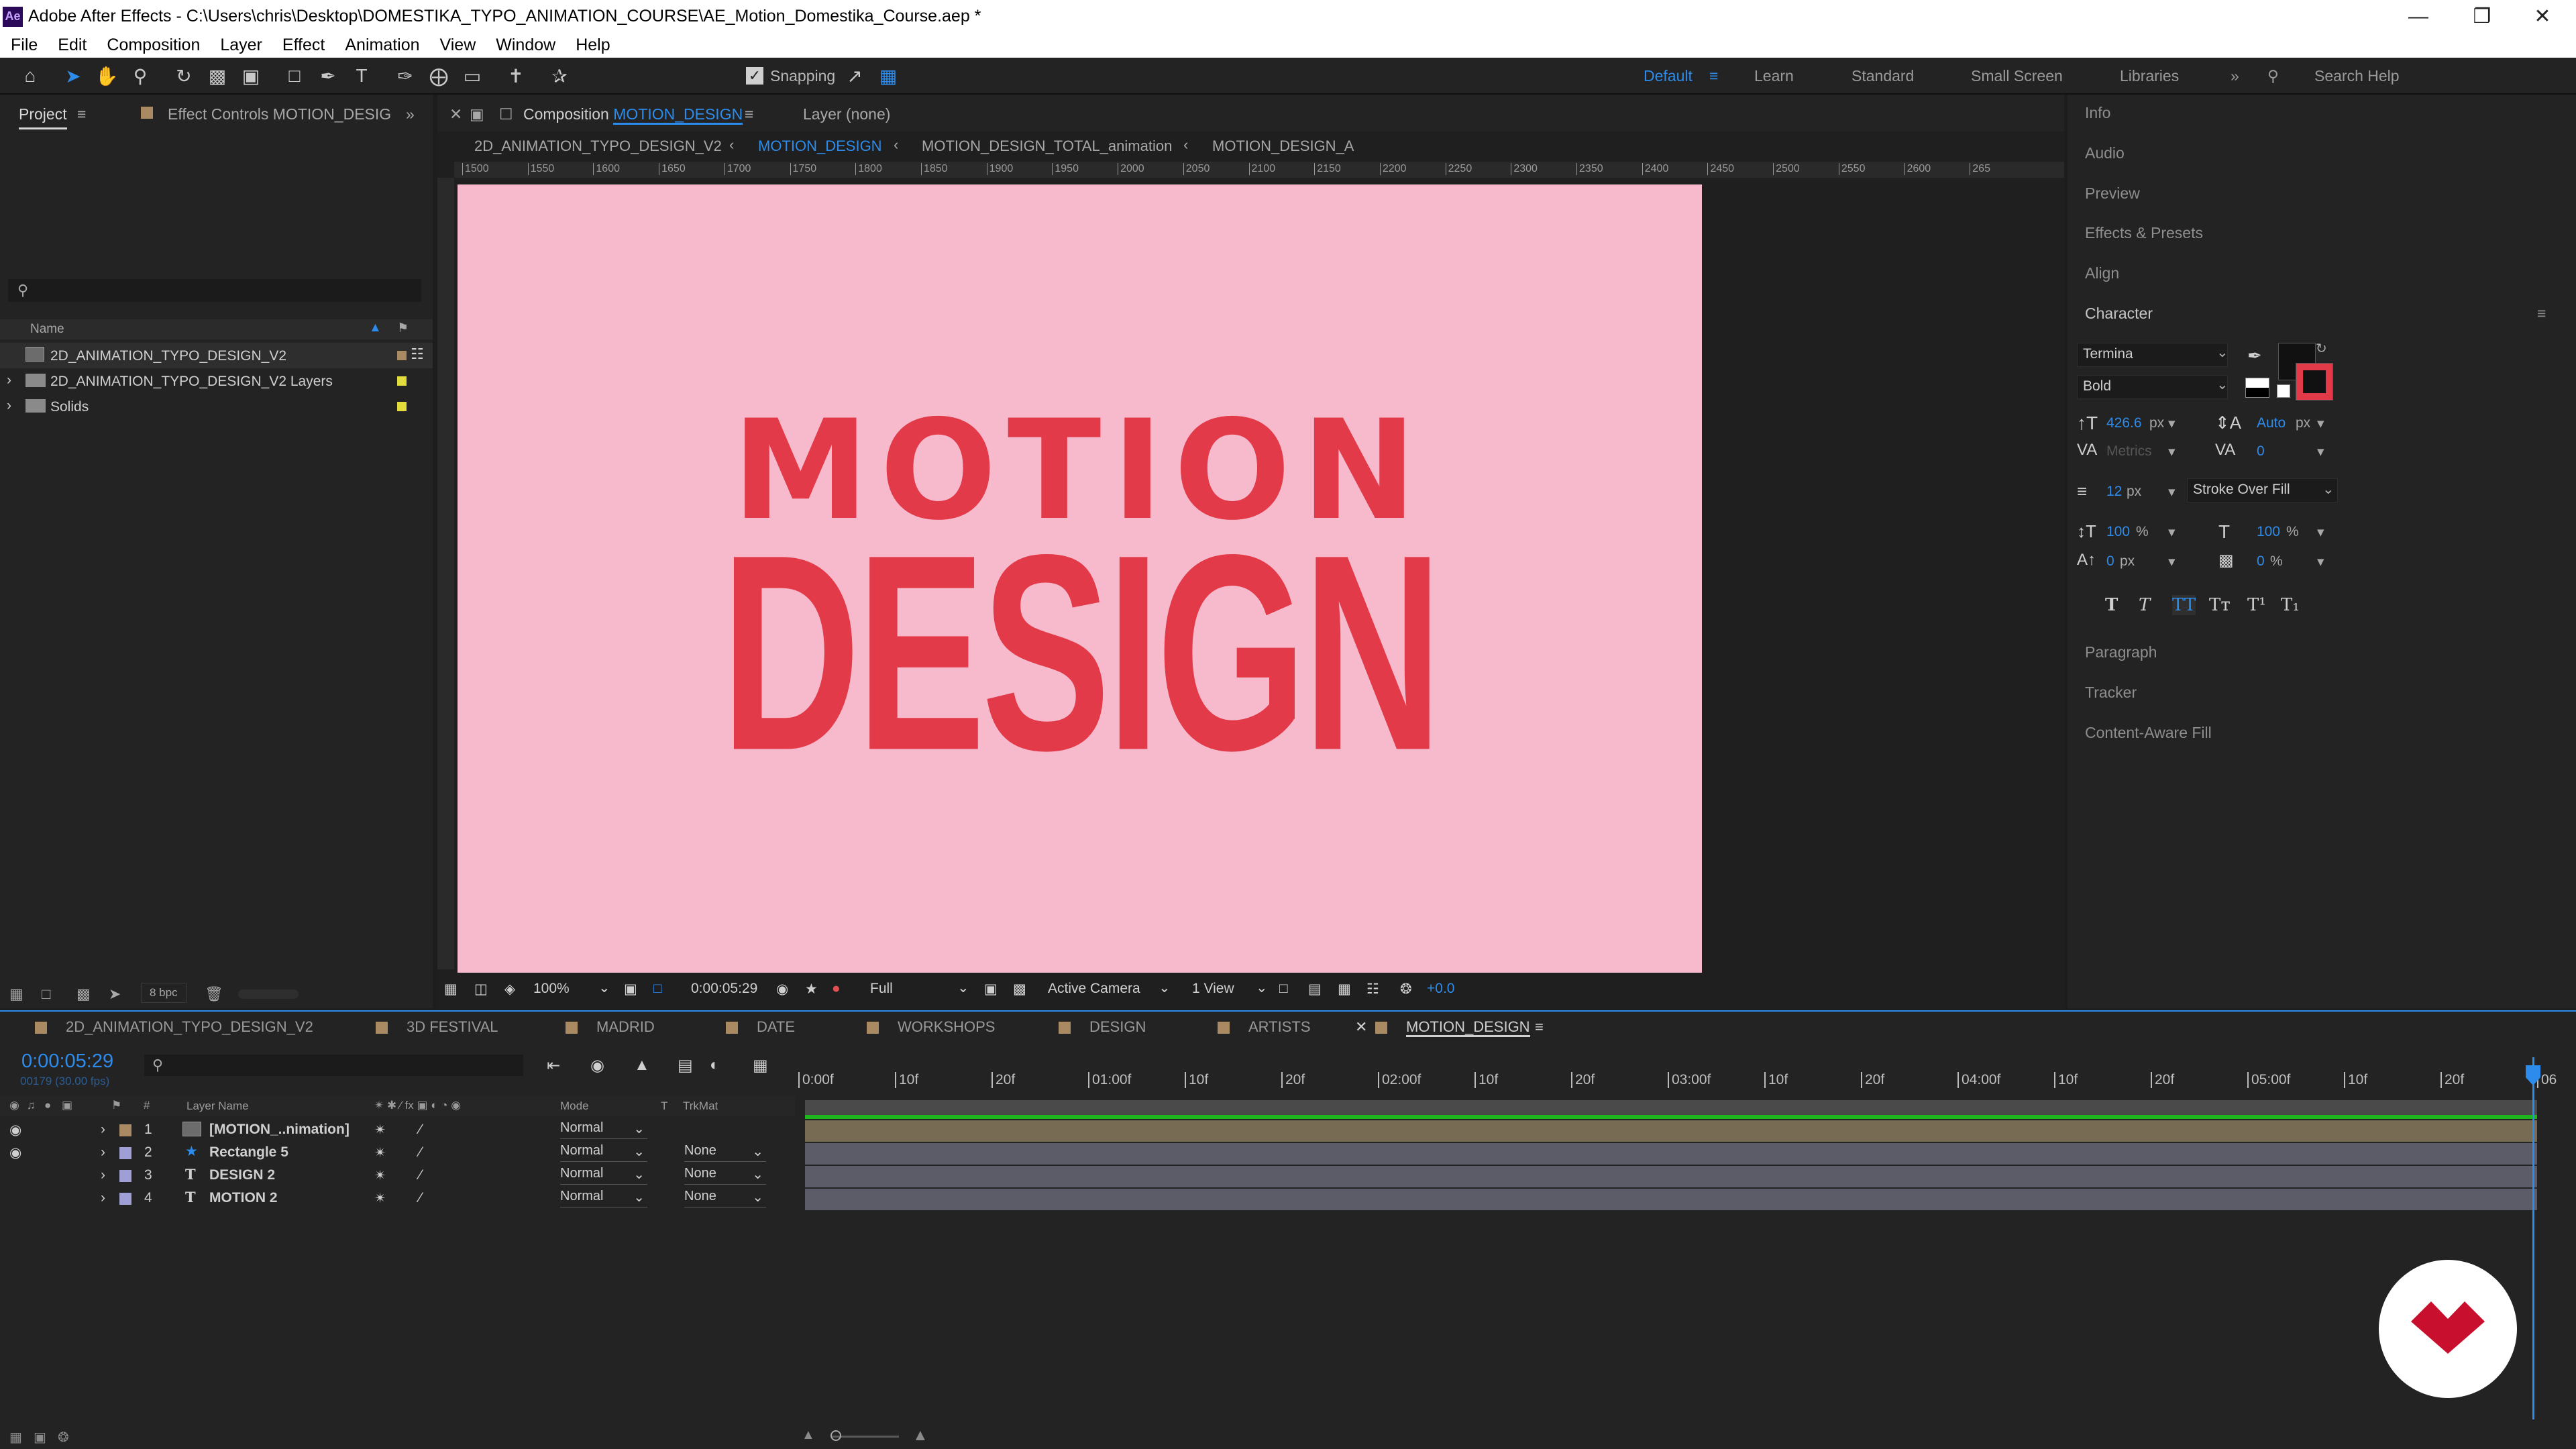 This screenshot has width=2576, height=1449. I want to click on menu-composition: Composition, so click(153, 45).